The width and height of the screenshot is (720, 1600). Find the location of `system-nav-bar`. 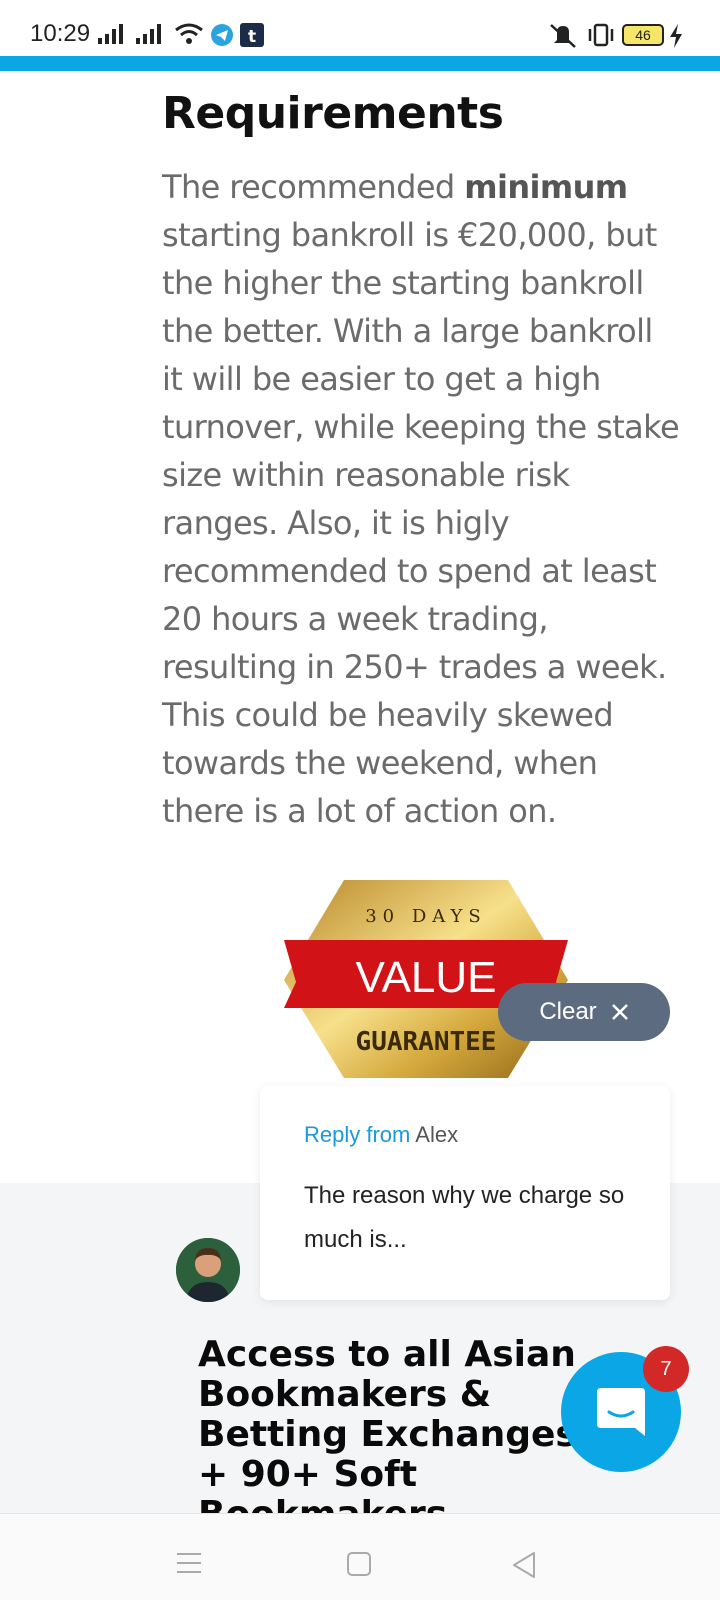

system-nav-bar is located at coordinates (360, 1556).